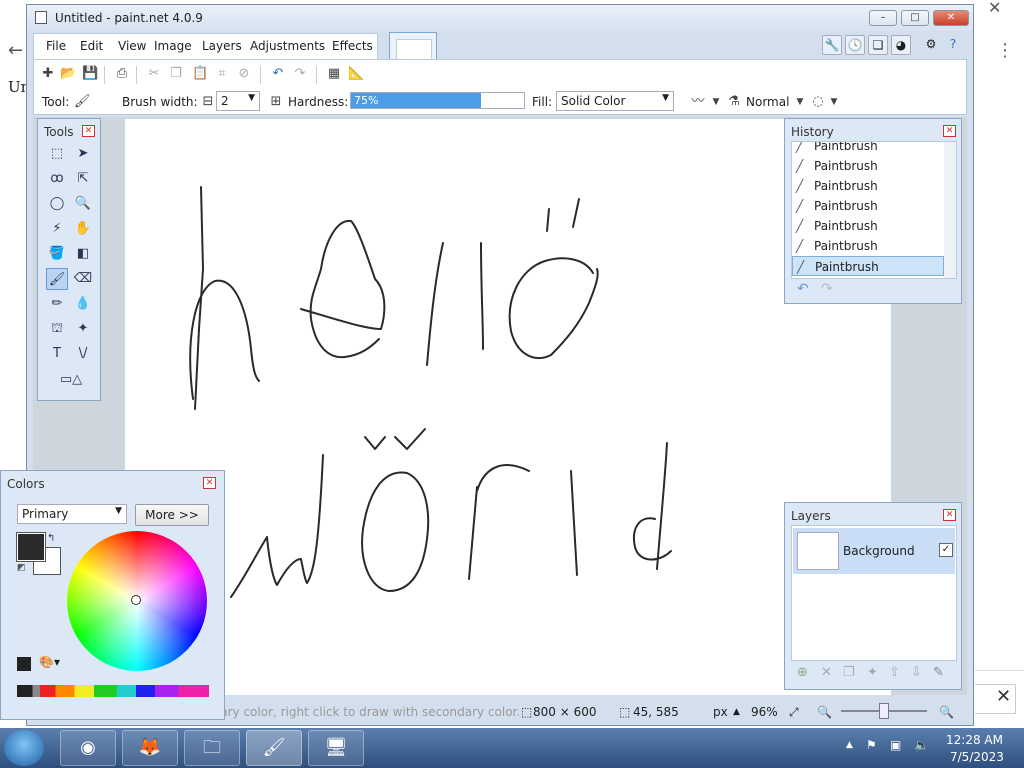 This screenshot has height=768, width=1024. I want to click on layer-visibility-checkbox: ✓, so click(946, 550).